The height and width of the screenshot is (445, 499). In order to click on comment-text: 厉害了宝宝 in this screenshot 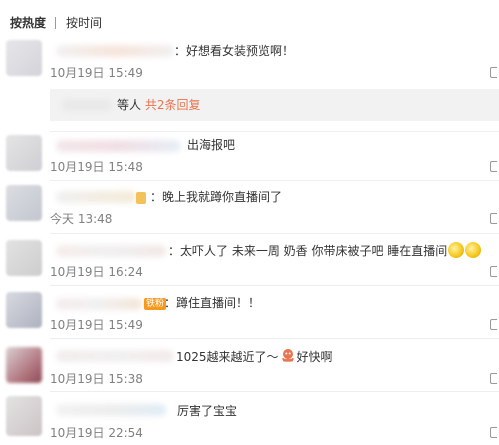, I will do `click(207, 411)`.